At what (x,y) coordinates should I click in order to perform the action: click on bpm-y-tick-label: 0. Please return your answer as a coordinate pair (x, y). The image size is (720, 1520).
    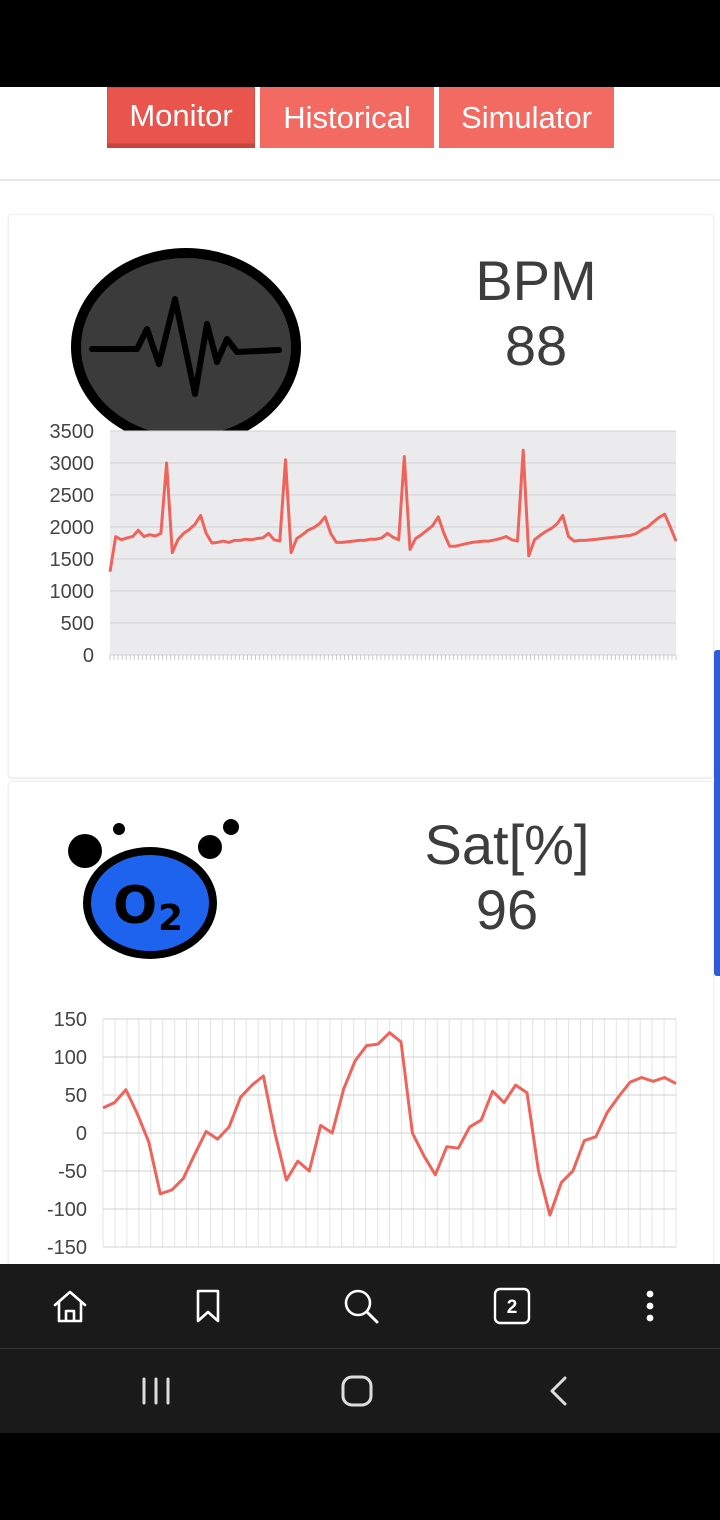
    Looking at the image, I should click on (88, 656).